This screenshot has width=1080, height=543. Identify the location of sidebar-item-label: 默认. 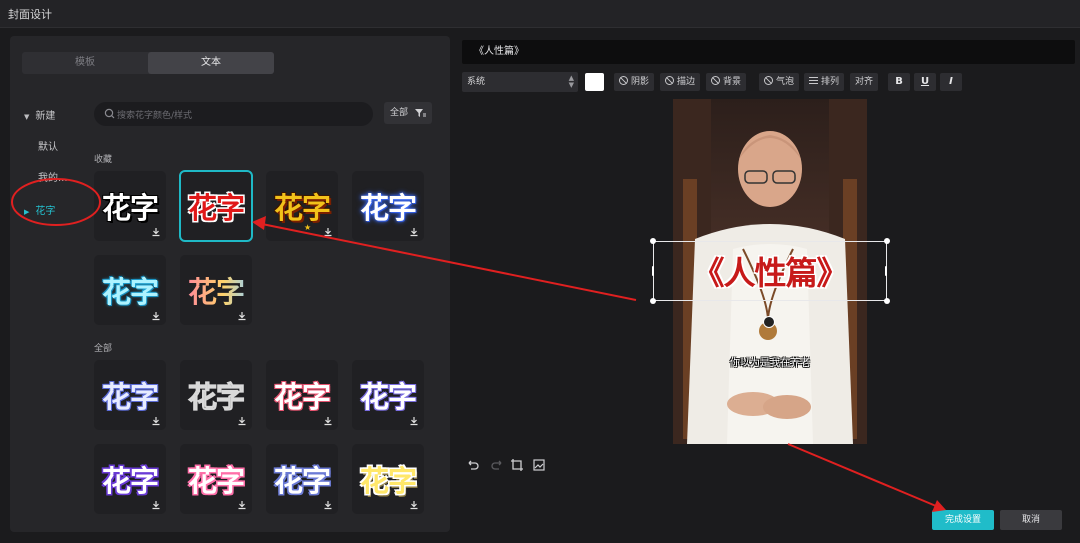
(48, 147).